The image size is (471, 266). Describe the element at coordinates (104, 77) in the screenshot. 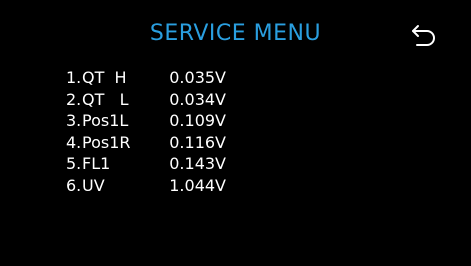

I see `item-label: QT H` at that location.